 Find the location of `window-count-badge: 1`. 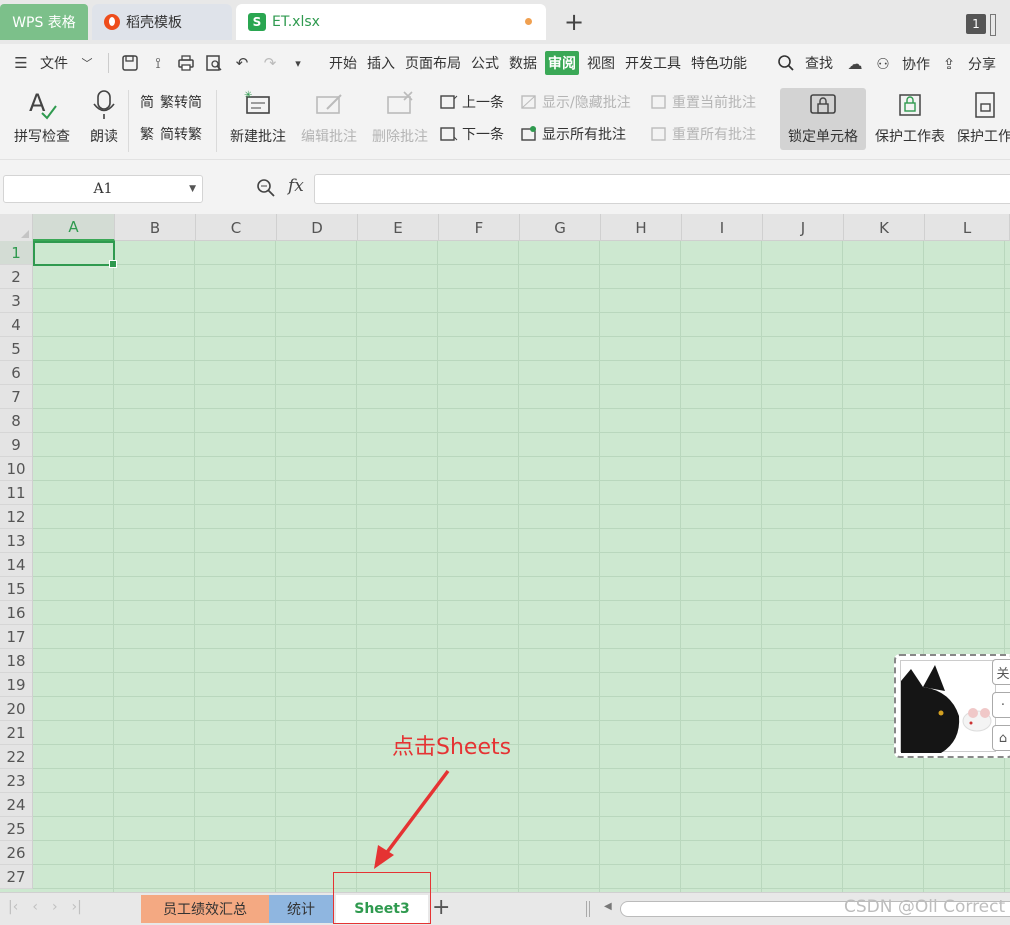

window-count-badge: 1 is located at coordinates (976, 24).